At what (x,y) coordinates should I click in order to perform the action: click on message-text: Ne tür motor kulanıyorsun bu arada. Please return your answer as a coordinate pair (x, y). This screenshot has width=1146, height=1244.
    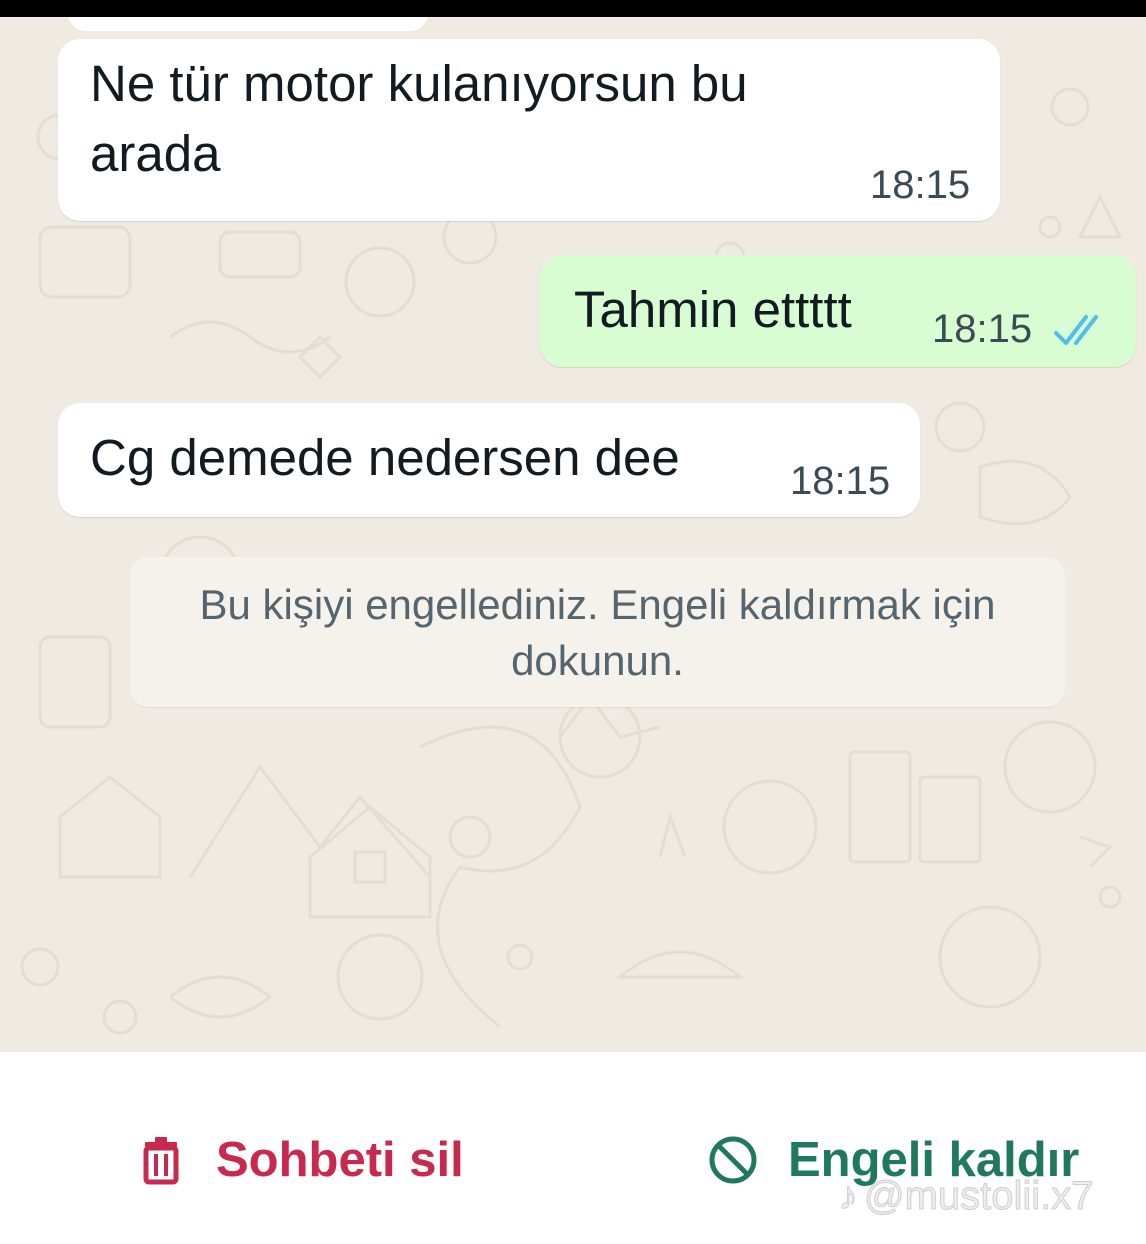
    Looking at the image, I should click on (419, 118).